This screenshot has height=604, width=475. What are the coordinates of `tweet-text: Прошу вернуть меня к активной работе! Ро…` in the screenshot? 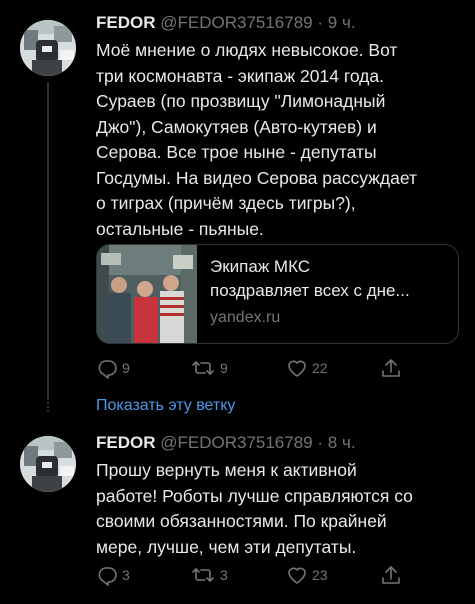 It's located at (254, 508).